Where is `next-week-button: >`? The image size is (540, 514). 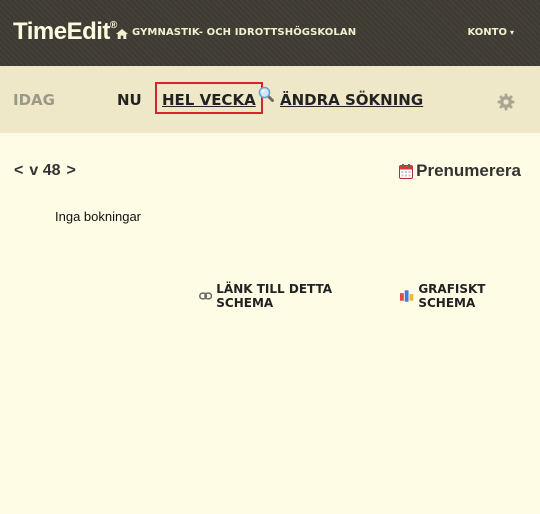
next-week-button: > is located at coordinates (70, 171).